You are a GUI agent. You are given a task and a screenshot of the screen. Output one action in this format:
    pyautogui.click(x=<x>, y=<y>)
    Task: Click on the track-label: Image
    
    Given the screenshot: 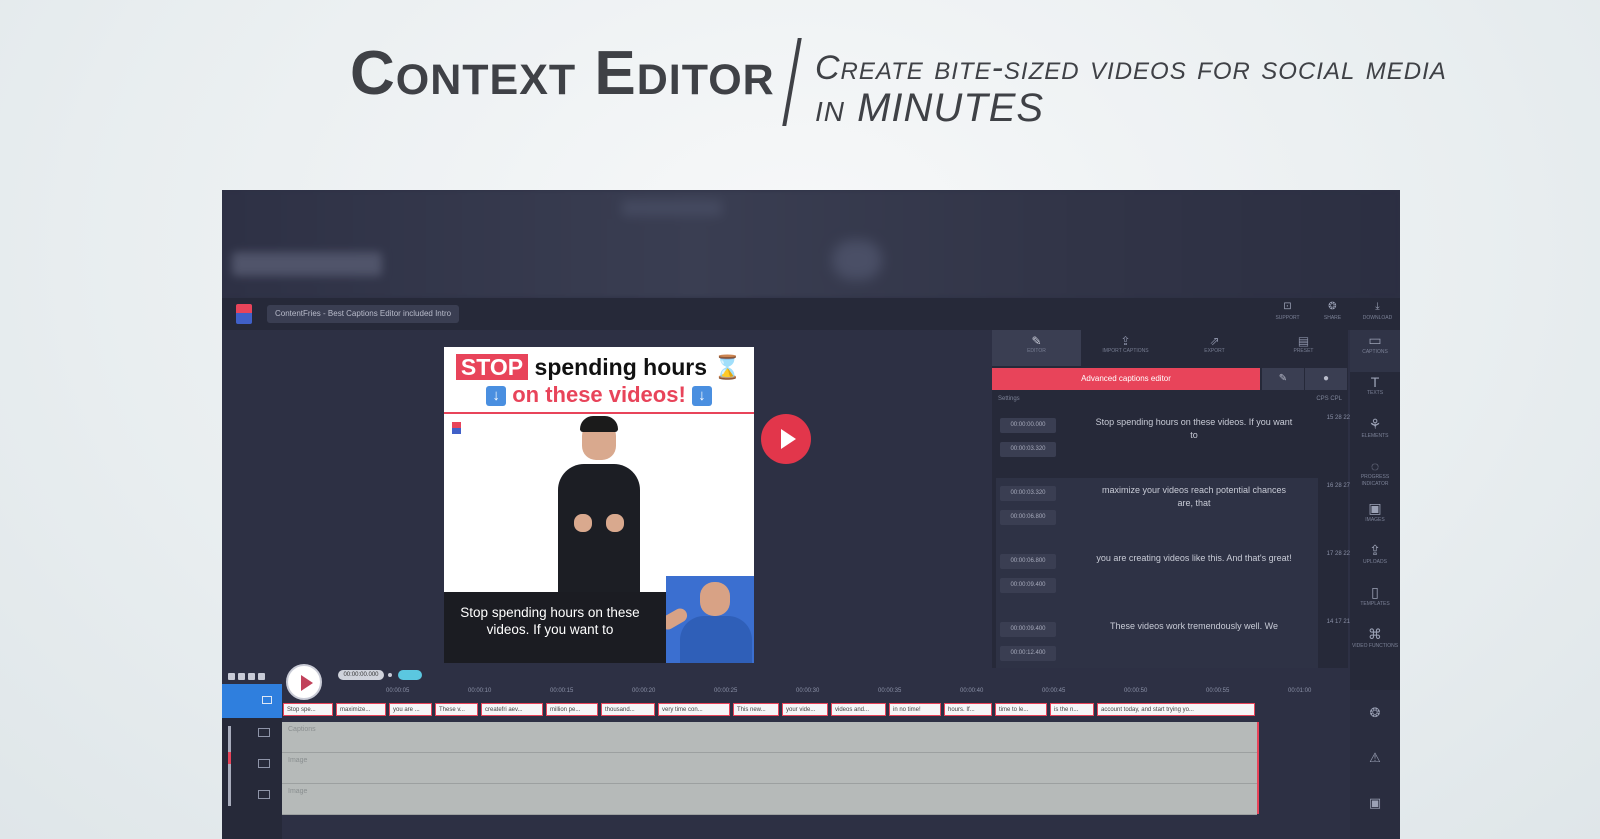 What is the action you would take?
    pyautogui.click(x=298, y=791)
    